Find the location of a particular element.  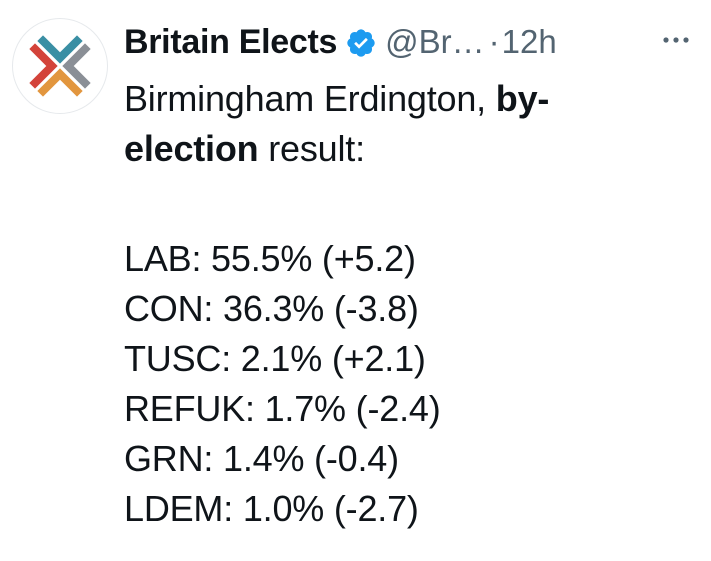

tweet-header: Britain Elects @Br… · 12h is located at coordinates (340, 42).